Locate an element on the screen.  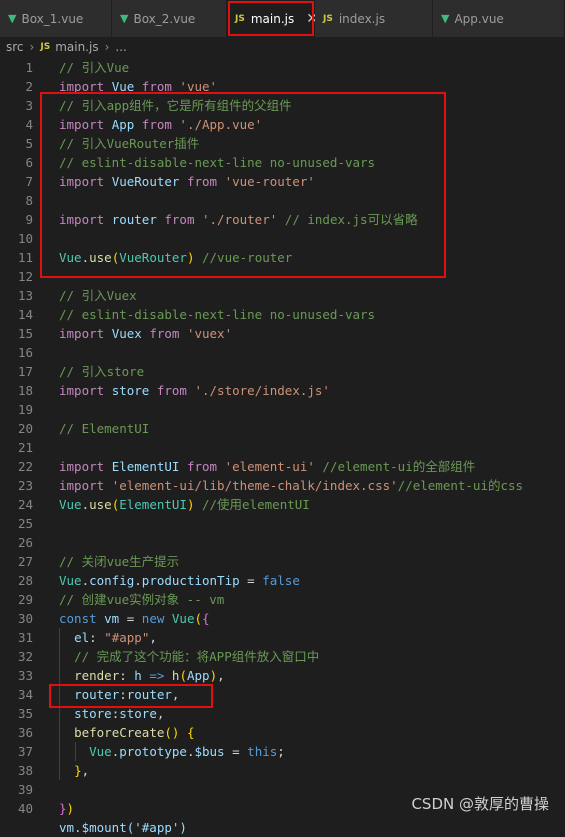
code-text: // 引入Vue is located at coordinates (94, 67).